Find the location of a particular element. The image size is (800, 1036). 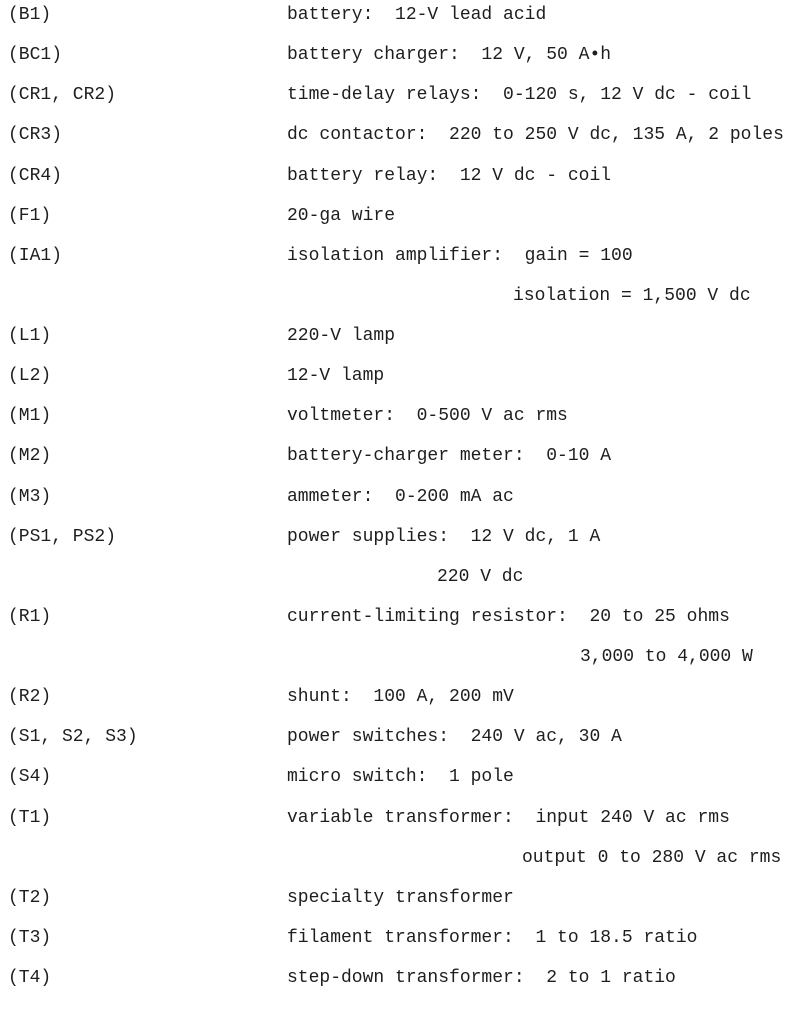

component-designator: (T4) is located at coordinates (30, 978).